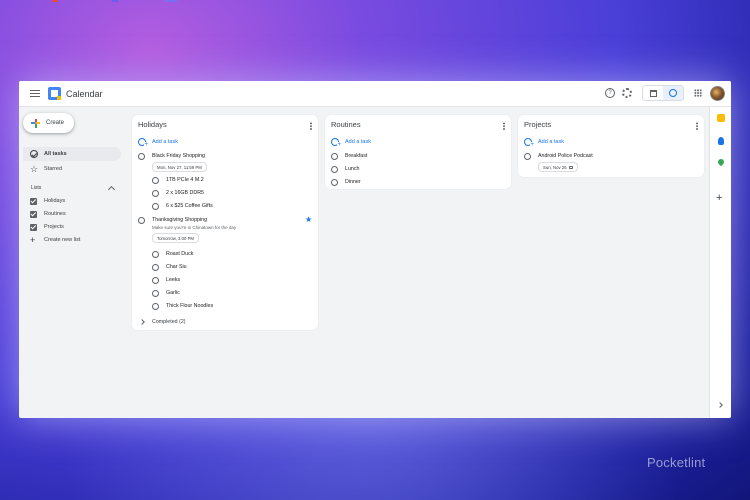 Image resolution: width=750 pixels, height=500 pixels. Describe the element at coordinates (111, 189) in the screenshot. I see `chevron-up-icon` at that location.